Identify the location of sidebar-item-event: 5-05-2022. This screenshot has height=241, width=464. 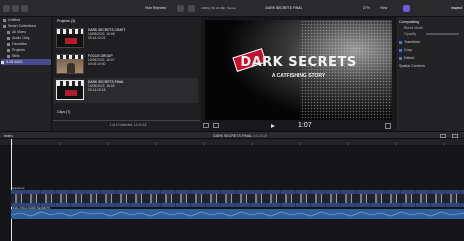
(26, 62).